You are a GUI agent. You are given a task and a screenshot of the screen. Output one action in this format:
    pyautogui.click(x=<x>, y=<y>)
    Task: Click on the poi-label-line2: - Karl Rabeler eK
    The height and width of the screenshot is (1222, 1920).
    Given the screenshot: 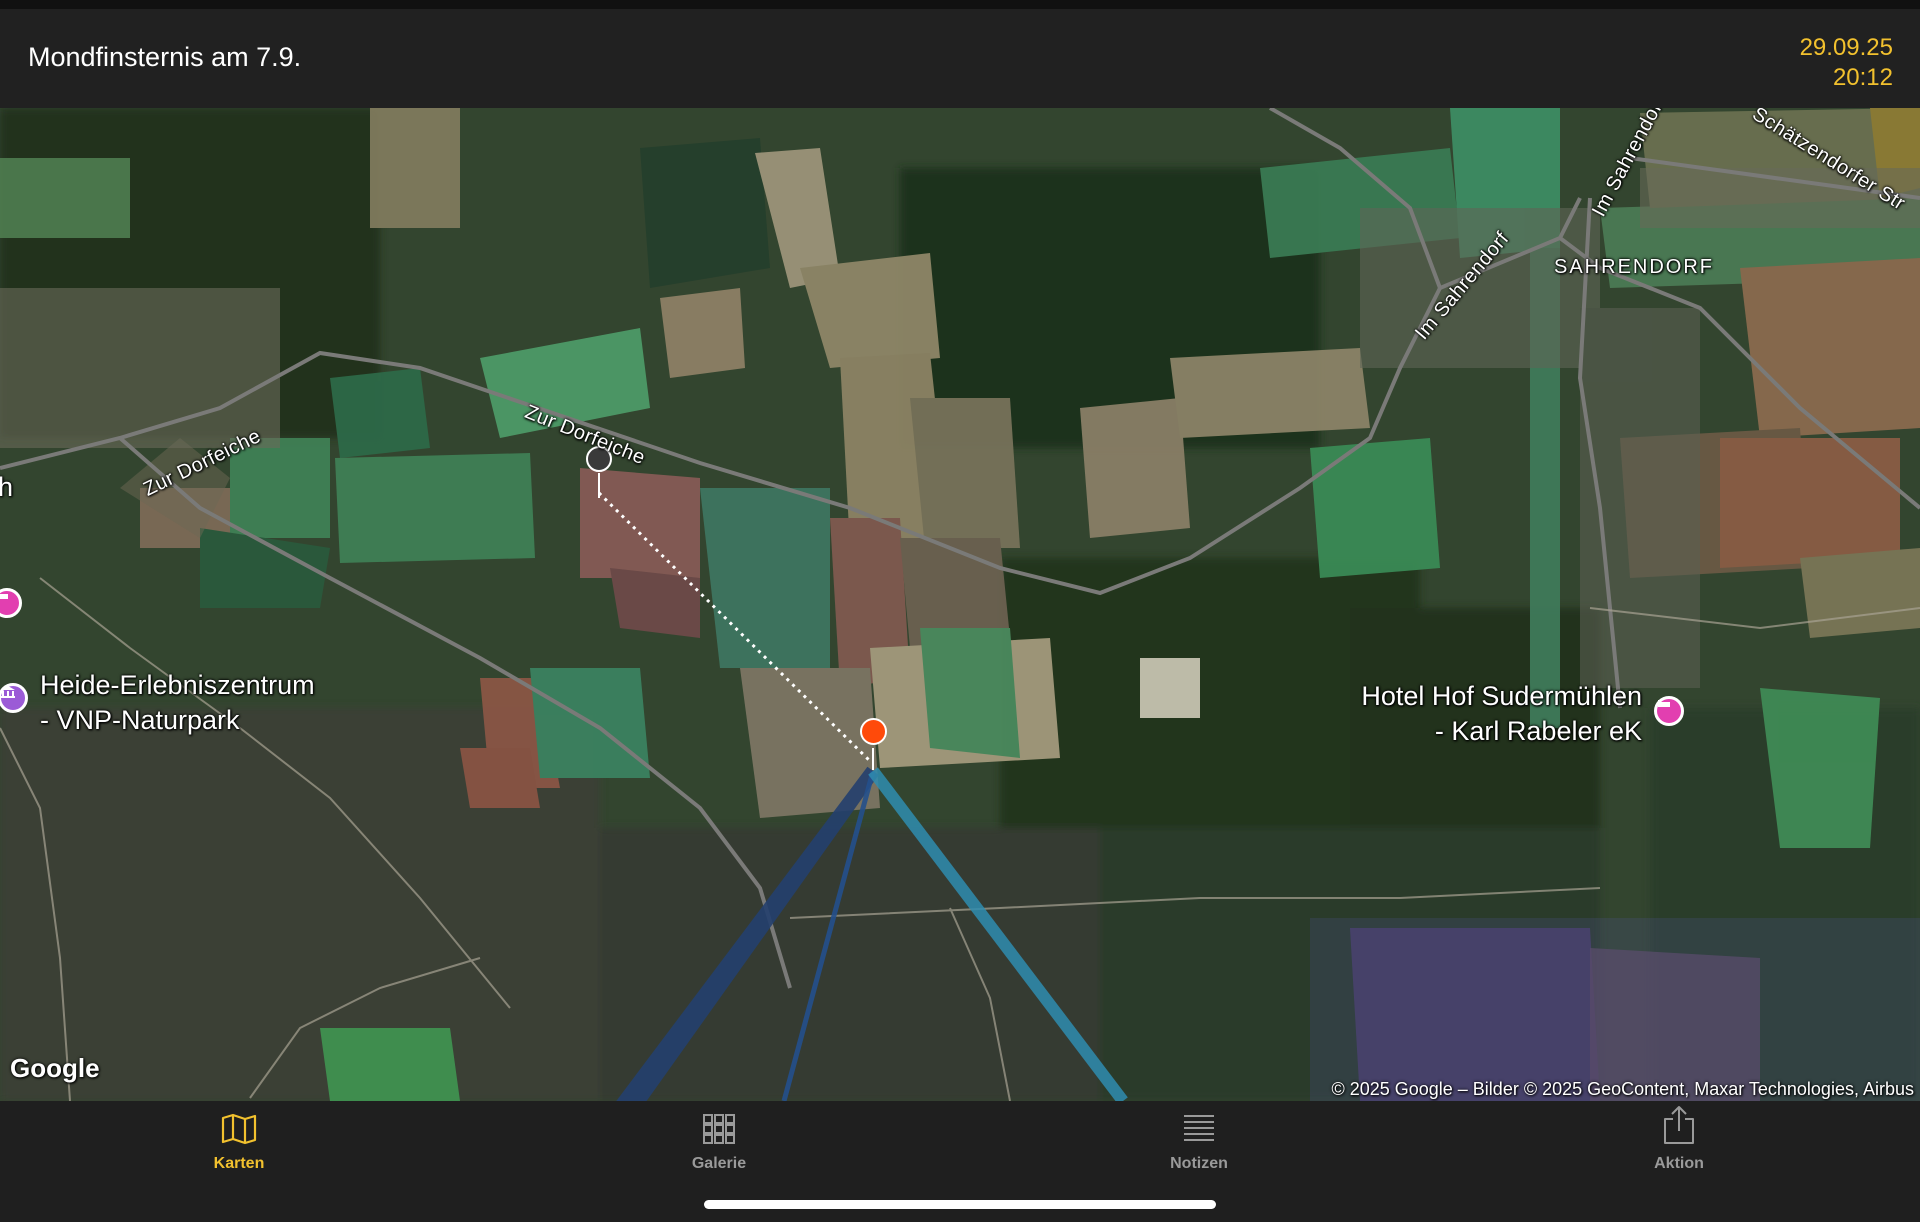 What is the action you would take?
    pyautogui.click(x=1538, y=731)
    